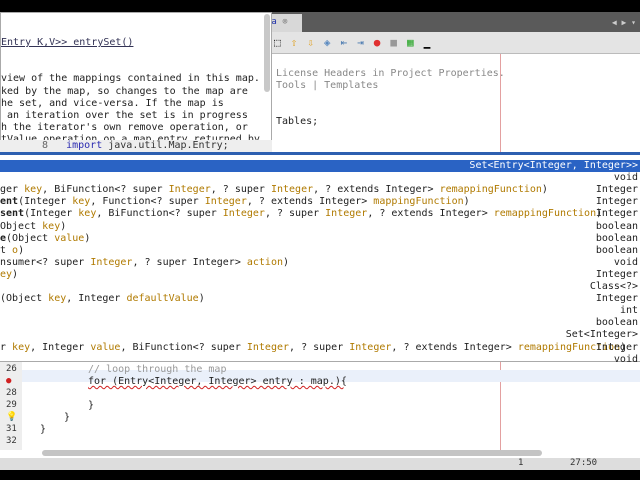 This screenshot has width=640, height=480. Describe the element at coordinates (267, 53) in the screenshot. I see `javadoc-scrollbar` at that location.